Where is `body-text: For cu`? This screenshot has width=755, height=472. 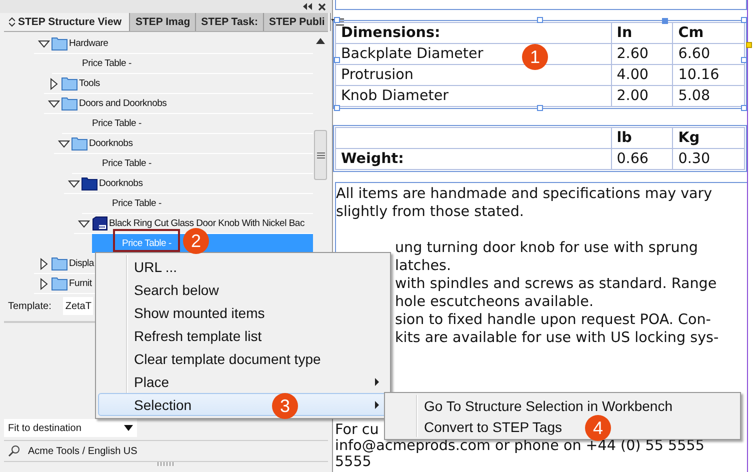
body-text: For cu is located at coordinates (357, 430).